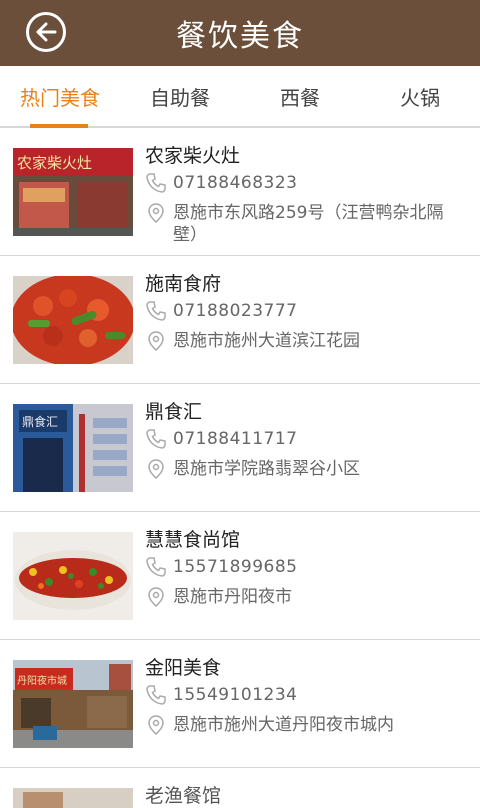 The image size is (480, 808). What do you see at coordinates (305, 695) in the screenshot?
I see `phone-row: 15549101234` at bounding box center [305, 695].